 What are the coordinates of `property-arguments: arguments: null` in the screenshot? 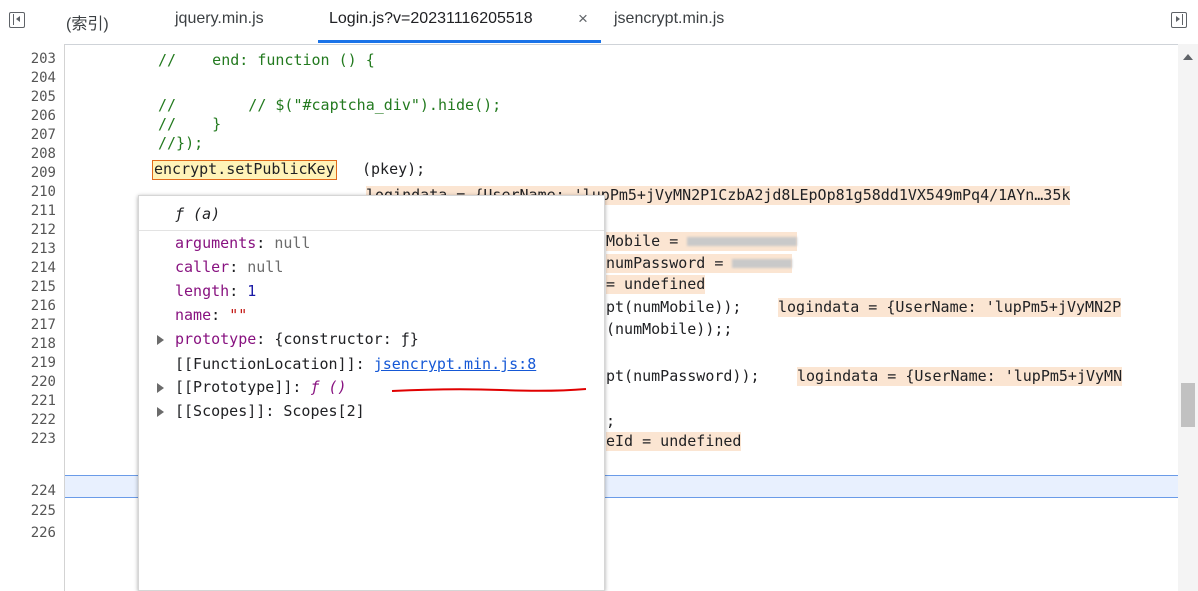 It's located at (243, 243).